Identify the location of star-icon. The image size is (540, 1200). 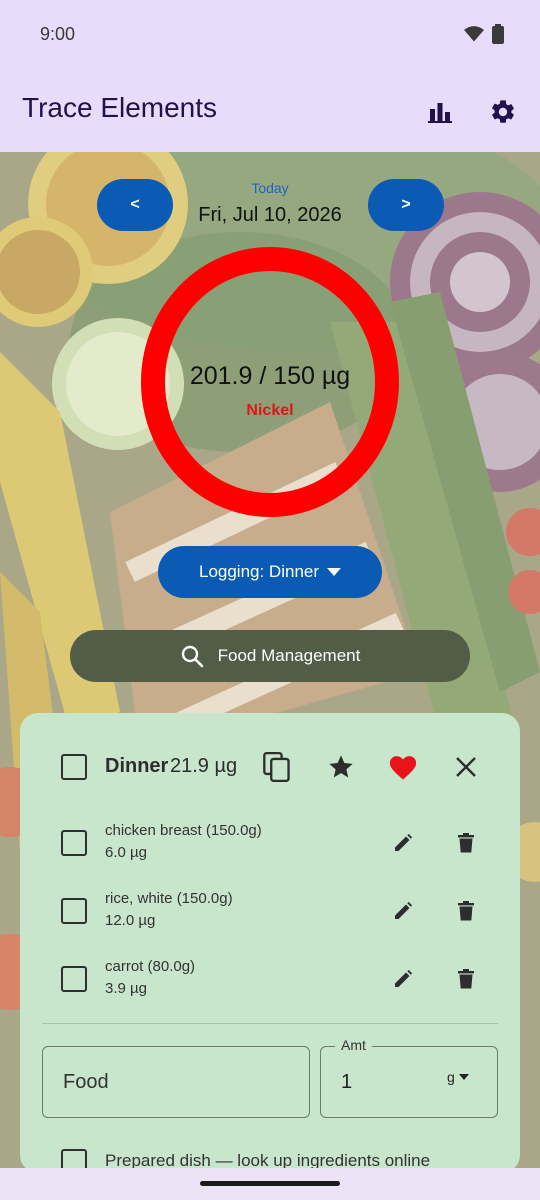
(341, 766).